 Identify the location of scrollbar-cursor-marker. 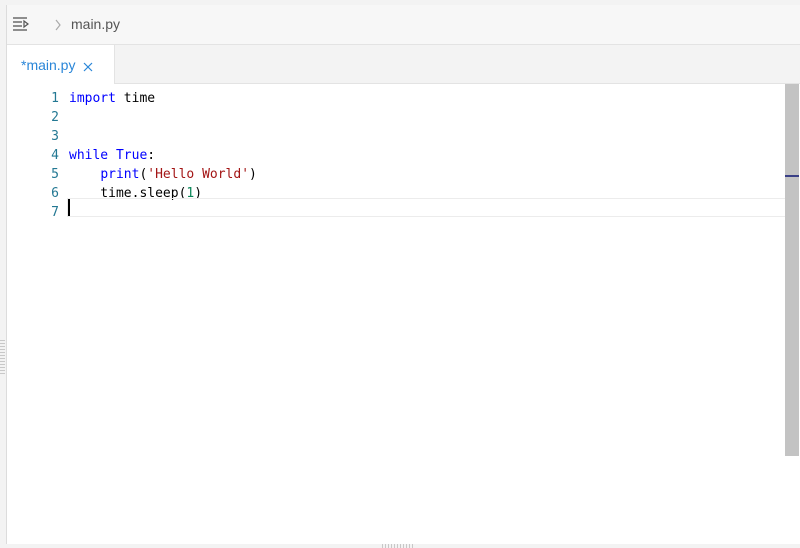
(792, 176).